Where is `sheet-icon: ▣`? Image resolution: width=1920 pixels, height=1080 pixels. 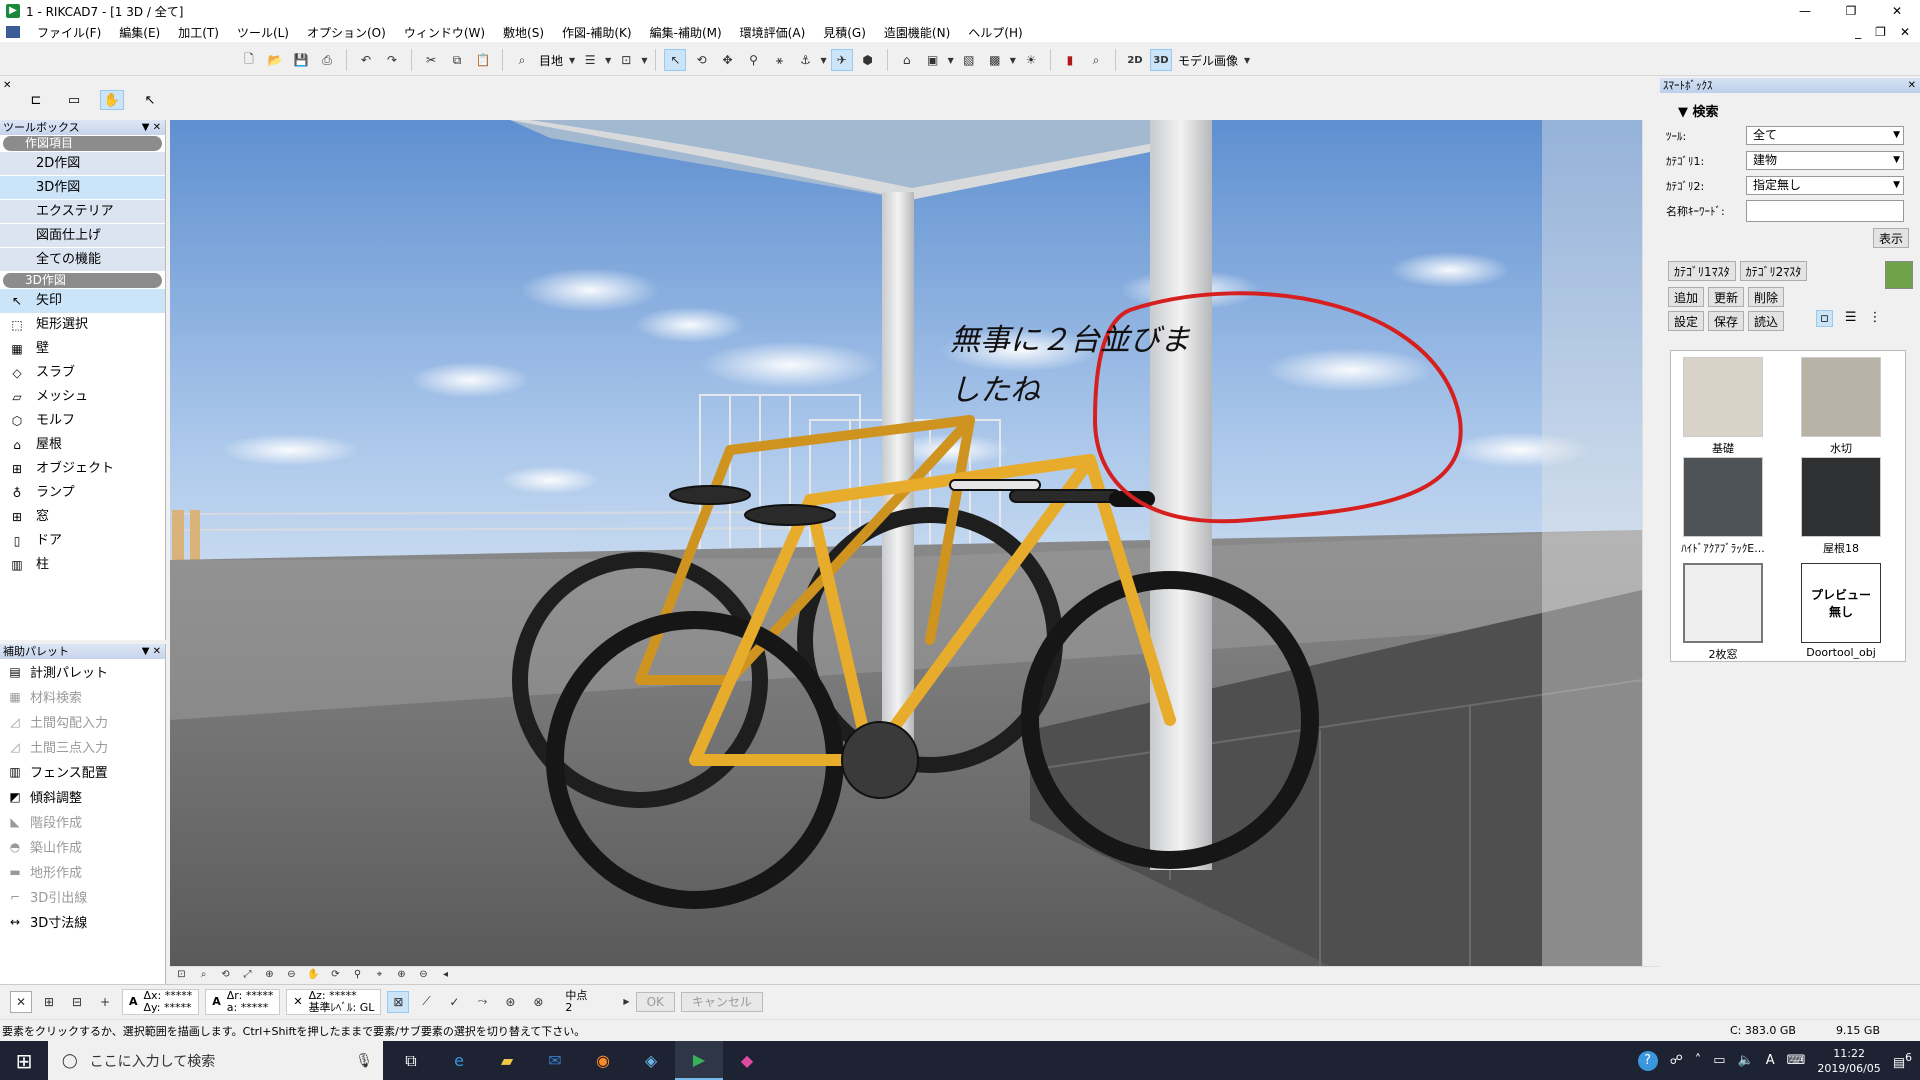 sheet-icon: ▣ is located at coordinates (933, 60).